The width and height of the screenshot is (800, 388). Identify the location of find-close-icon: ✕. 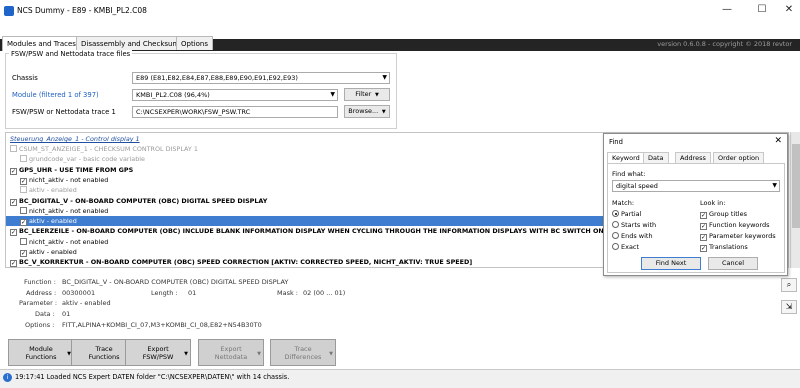
(778, 141).